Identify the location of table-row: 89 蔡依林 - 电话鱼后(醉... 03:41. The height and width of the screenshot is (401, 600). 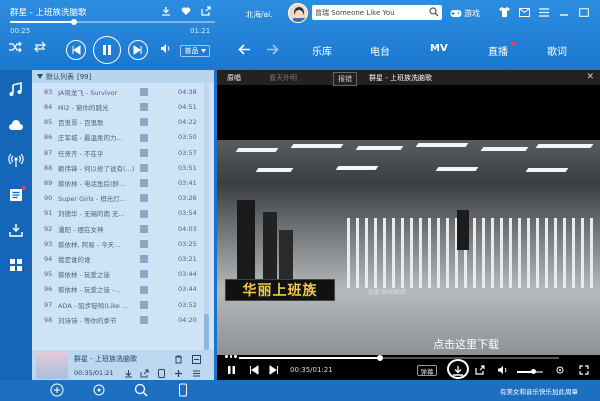
(117, 183).